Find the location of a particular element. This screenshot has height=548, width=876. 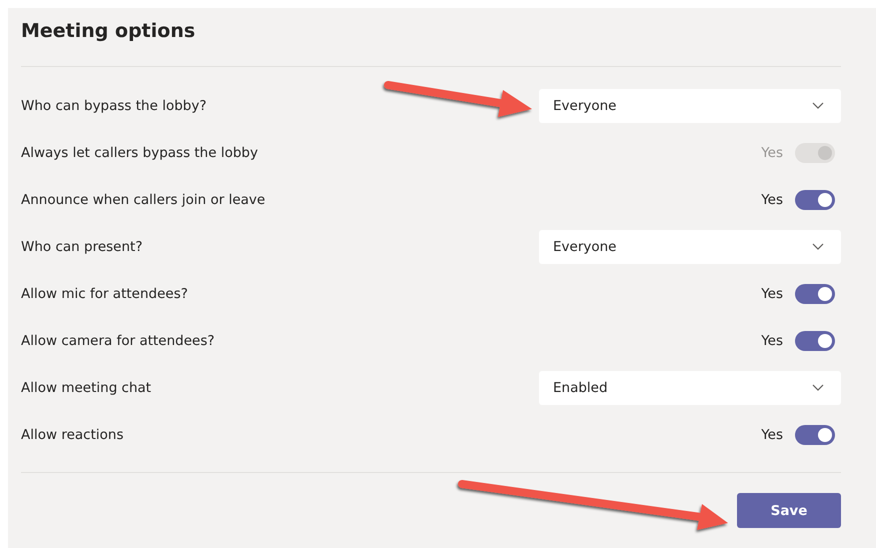

option-label: Allow meeting chat is located at coordinates (86, 388).